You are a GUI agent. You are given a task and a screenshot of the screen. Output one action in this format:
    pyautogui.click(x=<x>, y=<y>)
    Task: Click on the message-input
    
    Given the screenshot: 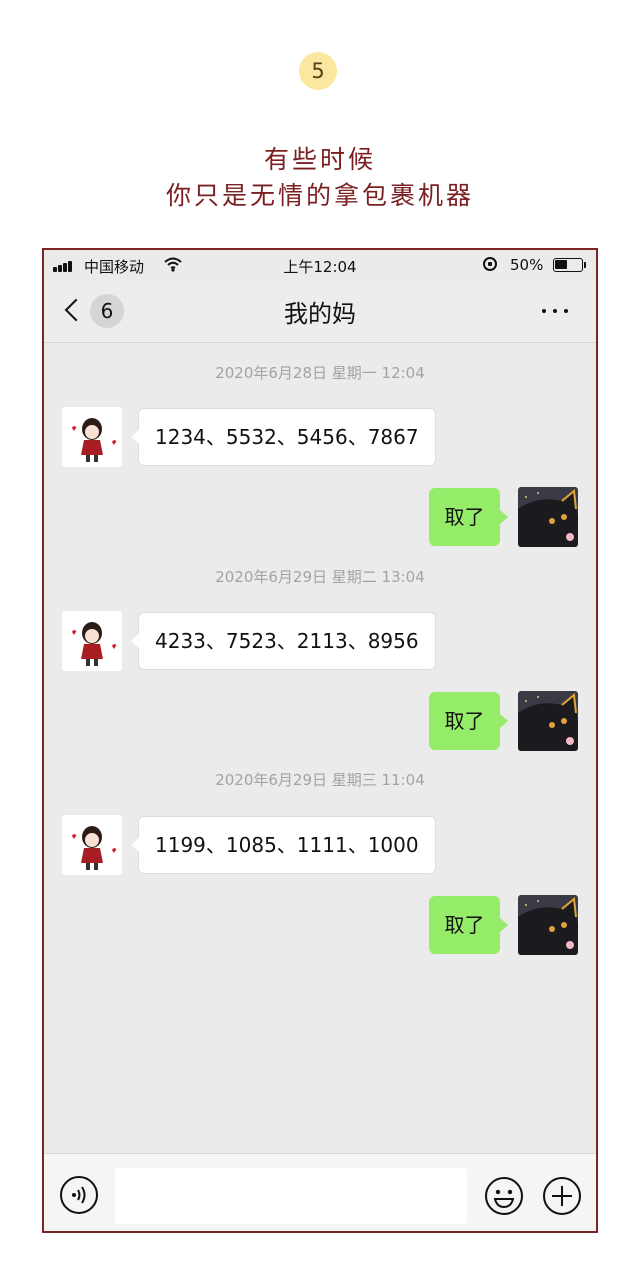 What is the action you would take?
    pyautogui.click(x=291, y=1196)
    